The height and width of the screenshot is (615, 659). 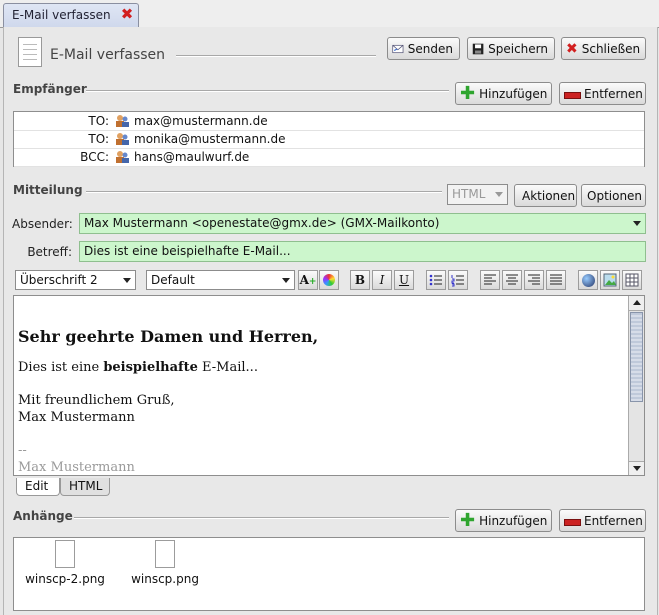 I want to click on signature-name: Max Mustermann, so click(x=76, y=467).